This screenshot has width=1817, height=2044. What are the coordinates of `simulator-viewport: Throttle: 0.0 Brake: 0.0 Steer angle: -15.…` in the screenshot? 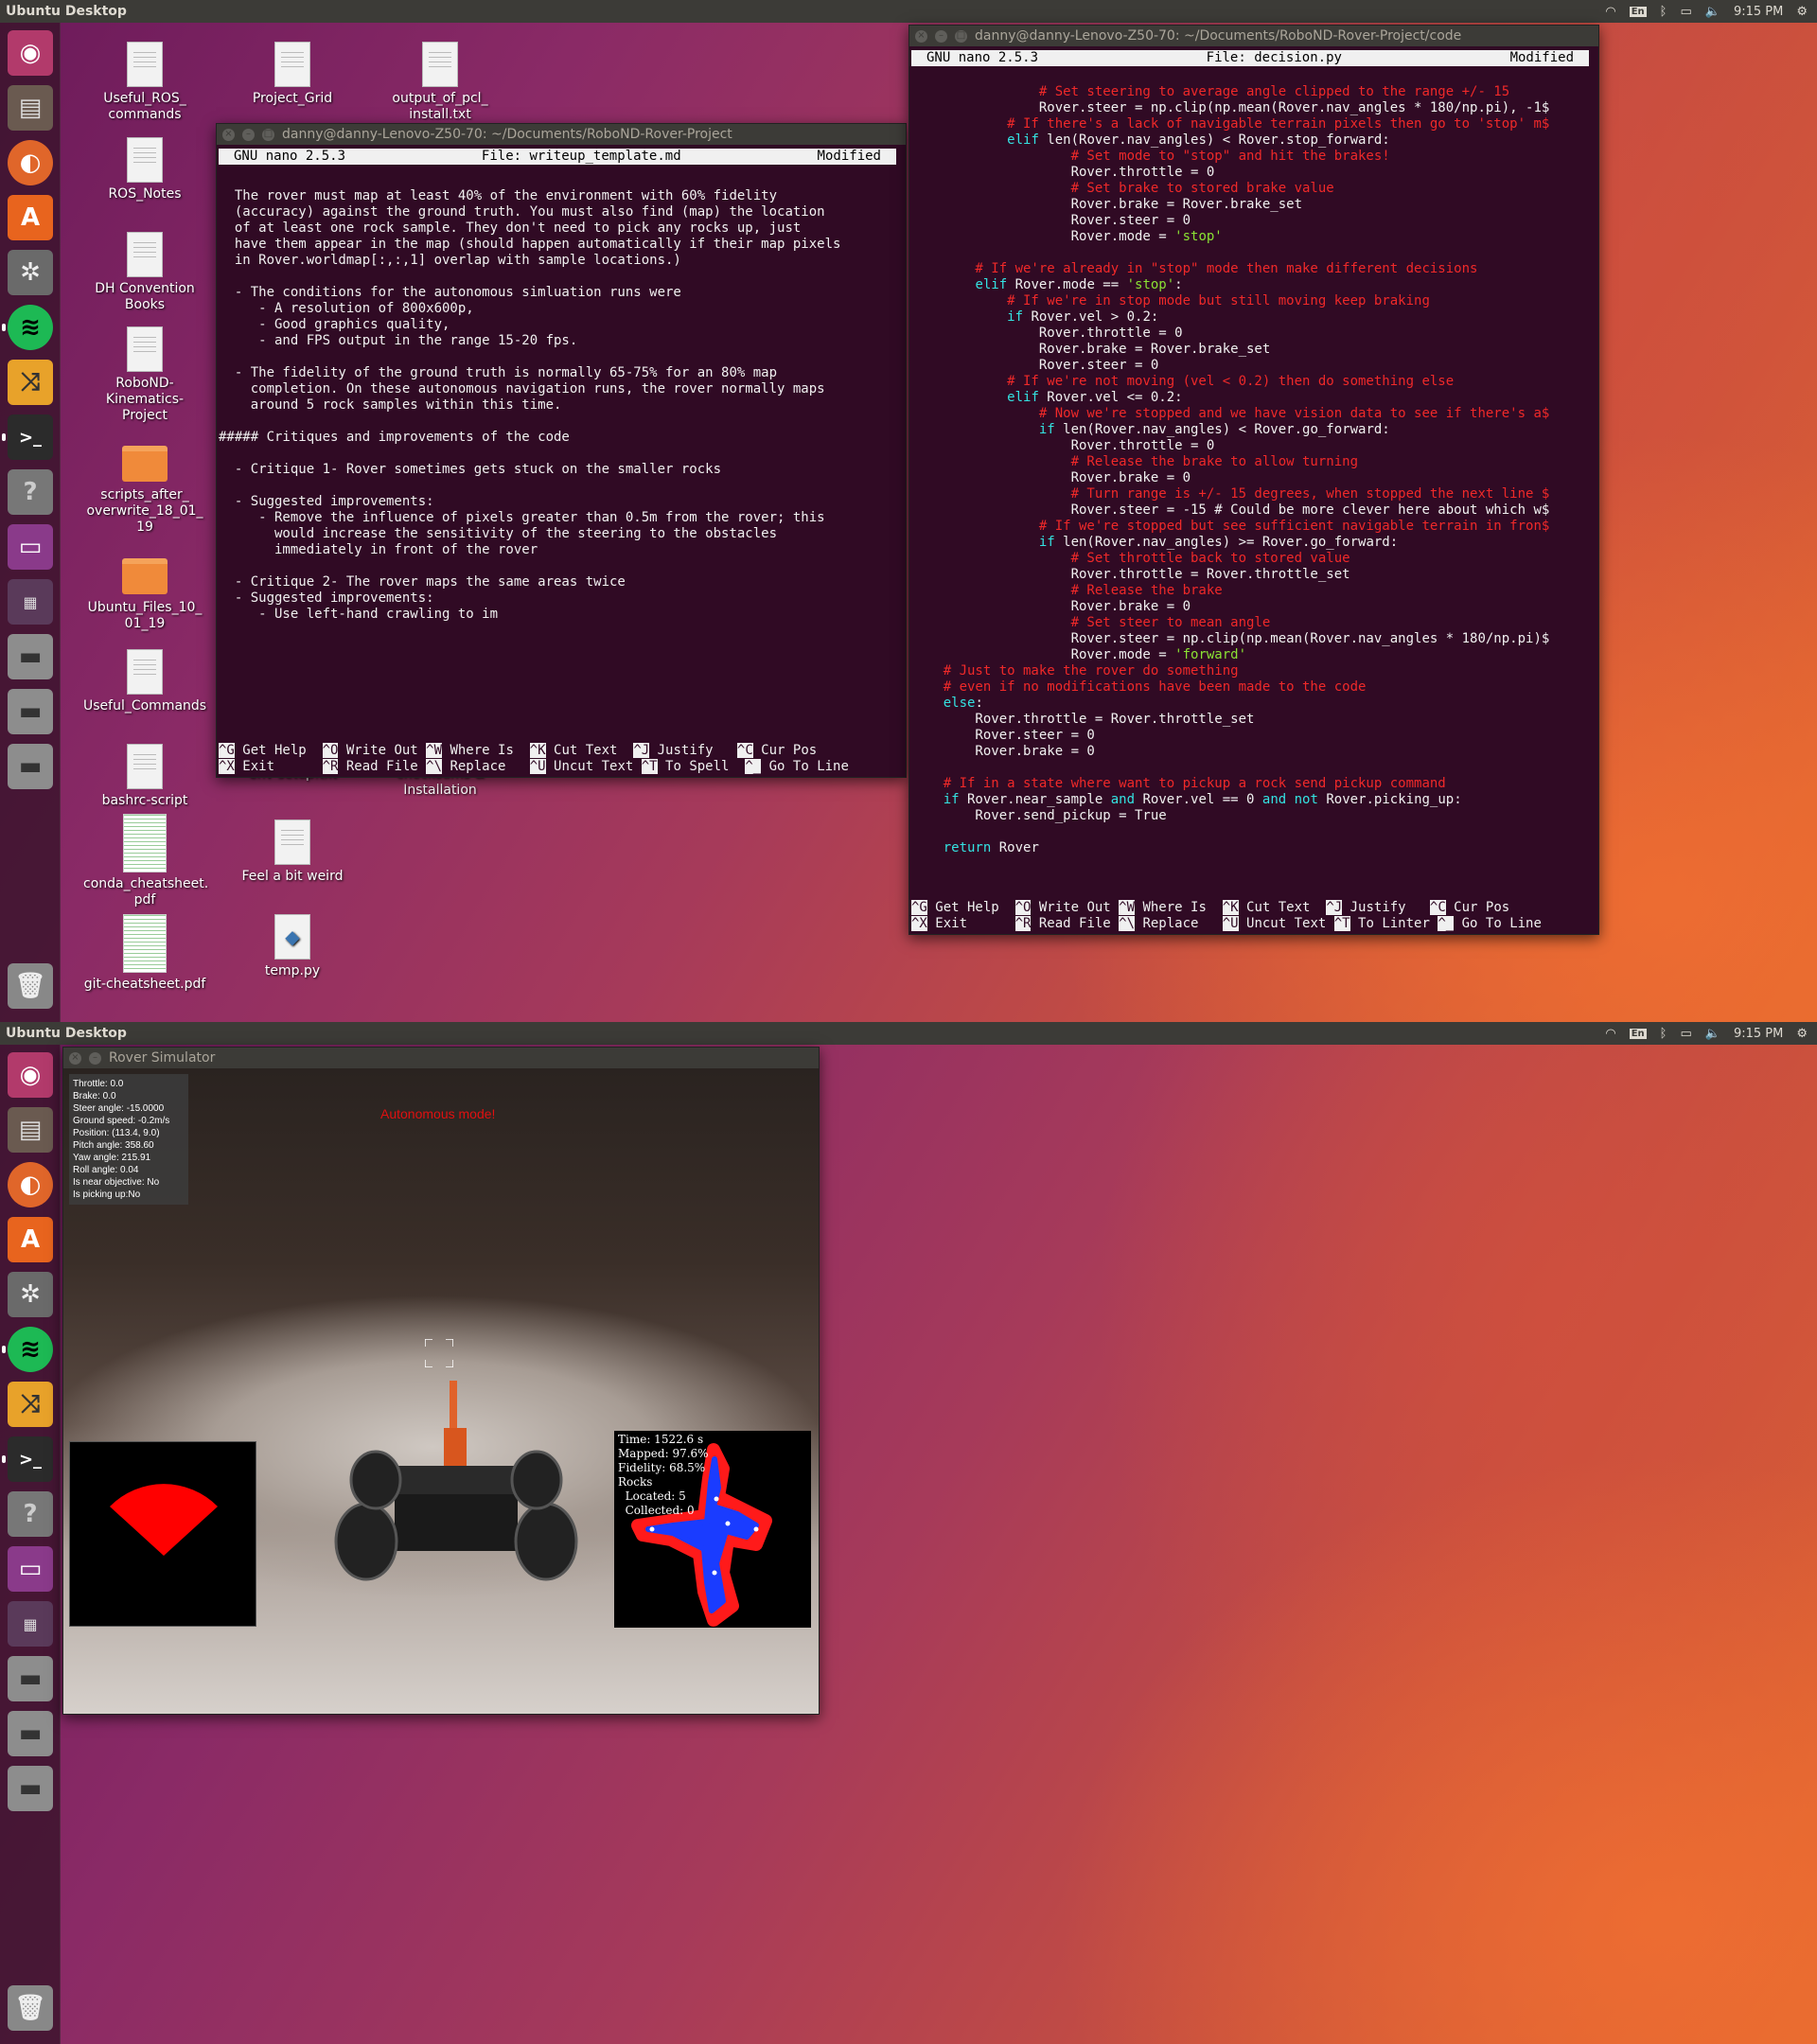 It's located at (441, 1391).